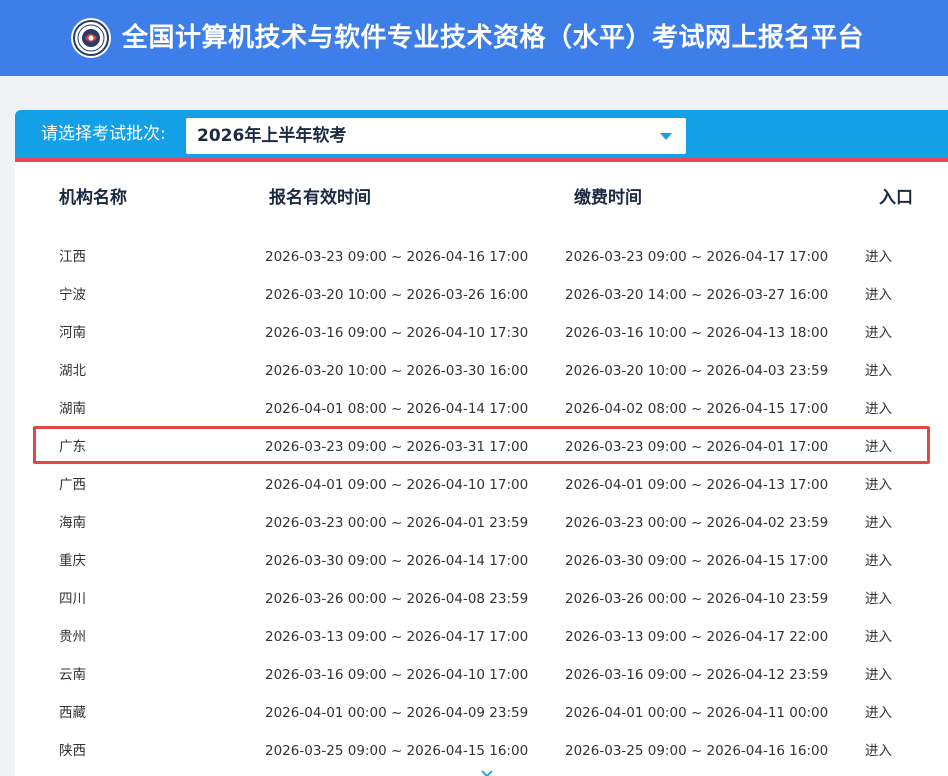 The height and width of the screenshot is (776, 948). What do you see at coordinates (697, 295) in the screenshot?
I see `payment-period: 2026-03-20 14:00 ~ 2026-03-27 16:00` at bounding box center [697, 295].